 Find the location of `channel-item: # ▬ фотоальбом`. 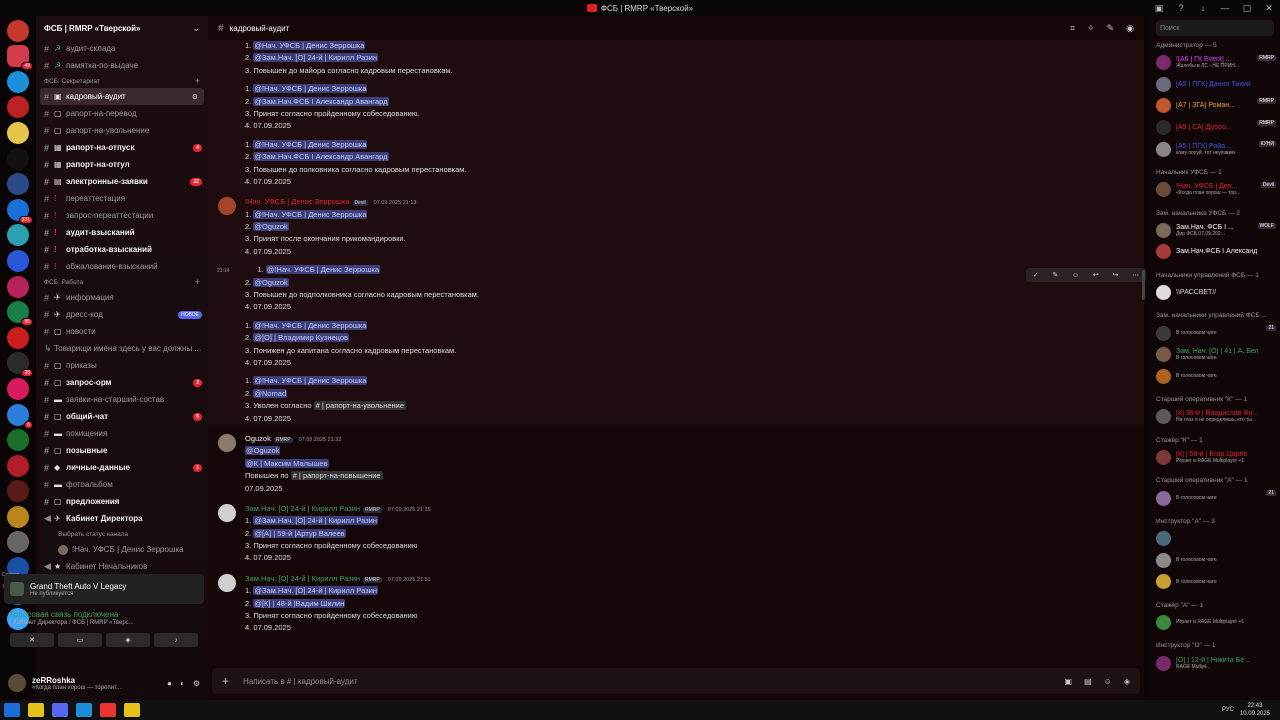

channel-item: # ▬ фотоальбом is located at coordinates (122, 484).